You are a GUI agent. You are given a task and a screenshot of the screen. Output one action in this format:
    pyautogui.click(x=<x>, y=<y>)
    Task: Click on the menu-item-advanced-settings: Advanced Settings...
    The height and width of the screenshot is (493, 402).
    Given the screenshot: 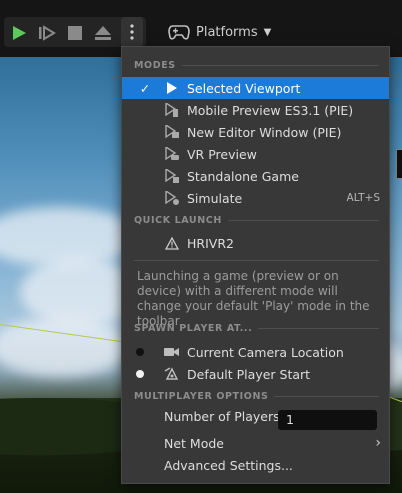 What is the action you would take?
    pyautogui.click(x=255, y=465)
    